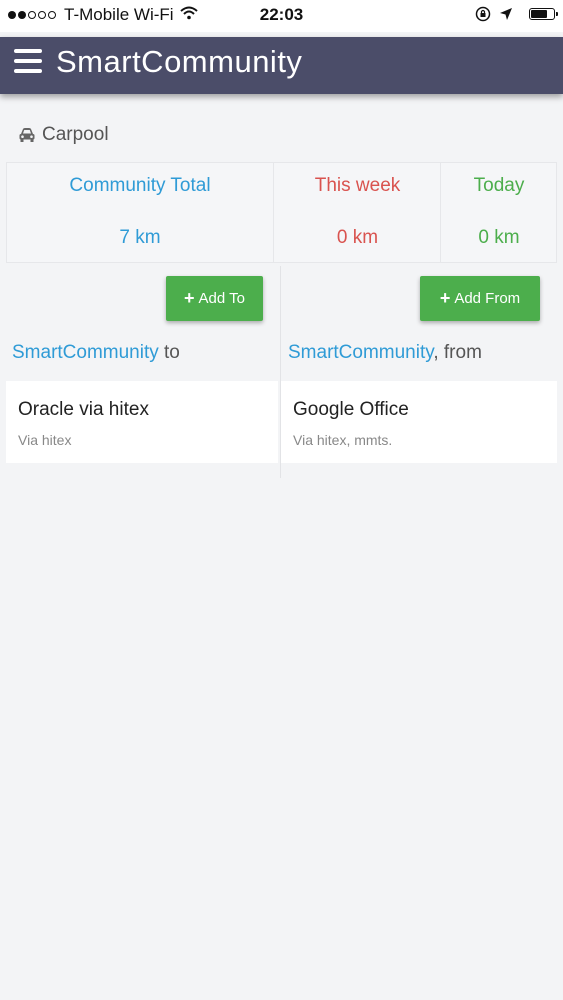 Image resolution: width=563 pixels, height=1000 pixels. Describe the element at coordinates (221, 298) in the screenshot. I see `add-to-button-label: Add To` at that location.